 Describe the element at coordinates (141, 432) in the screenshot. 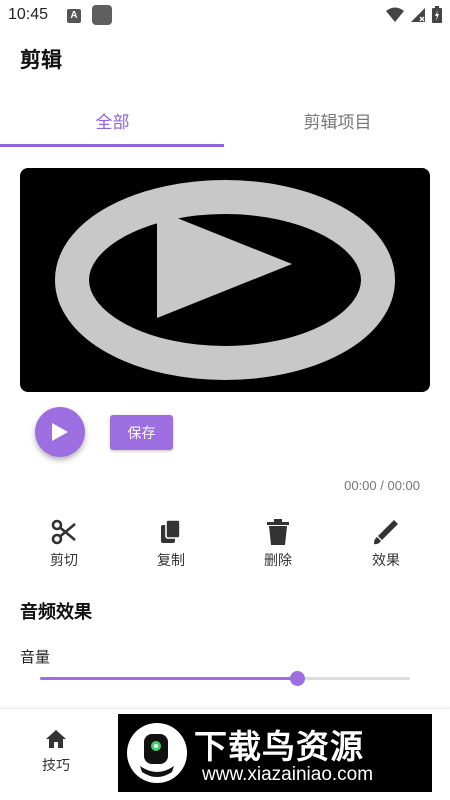

I see `save-button: 保存` at that location.